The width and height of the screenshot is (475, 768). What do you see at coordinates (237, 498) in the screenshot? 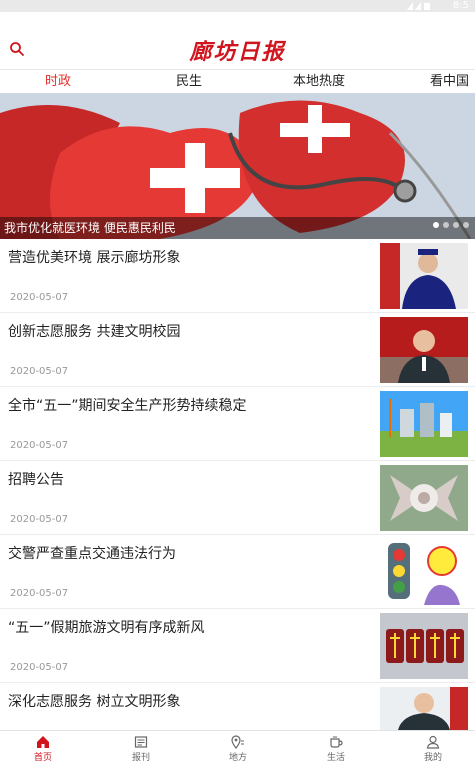
I see `news-item: 招聘公告 2020-05-07` at bounding box center [237, 498].